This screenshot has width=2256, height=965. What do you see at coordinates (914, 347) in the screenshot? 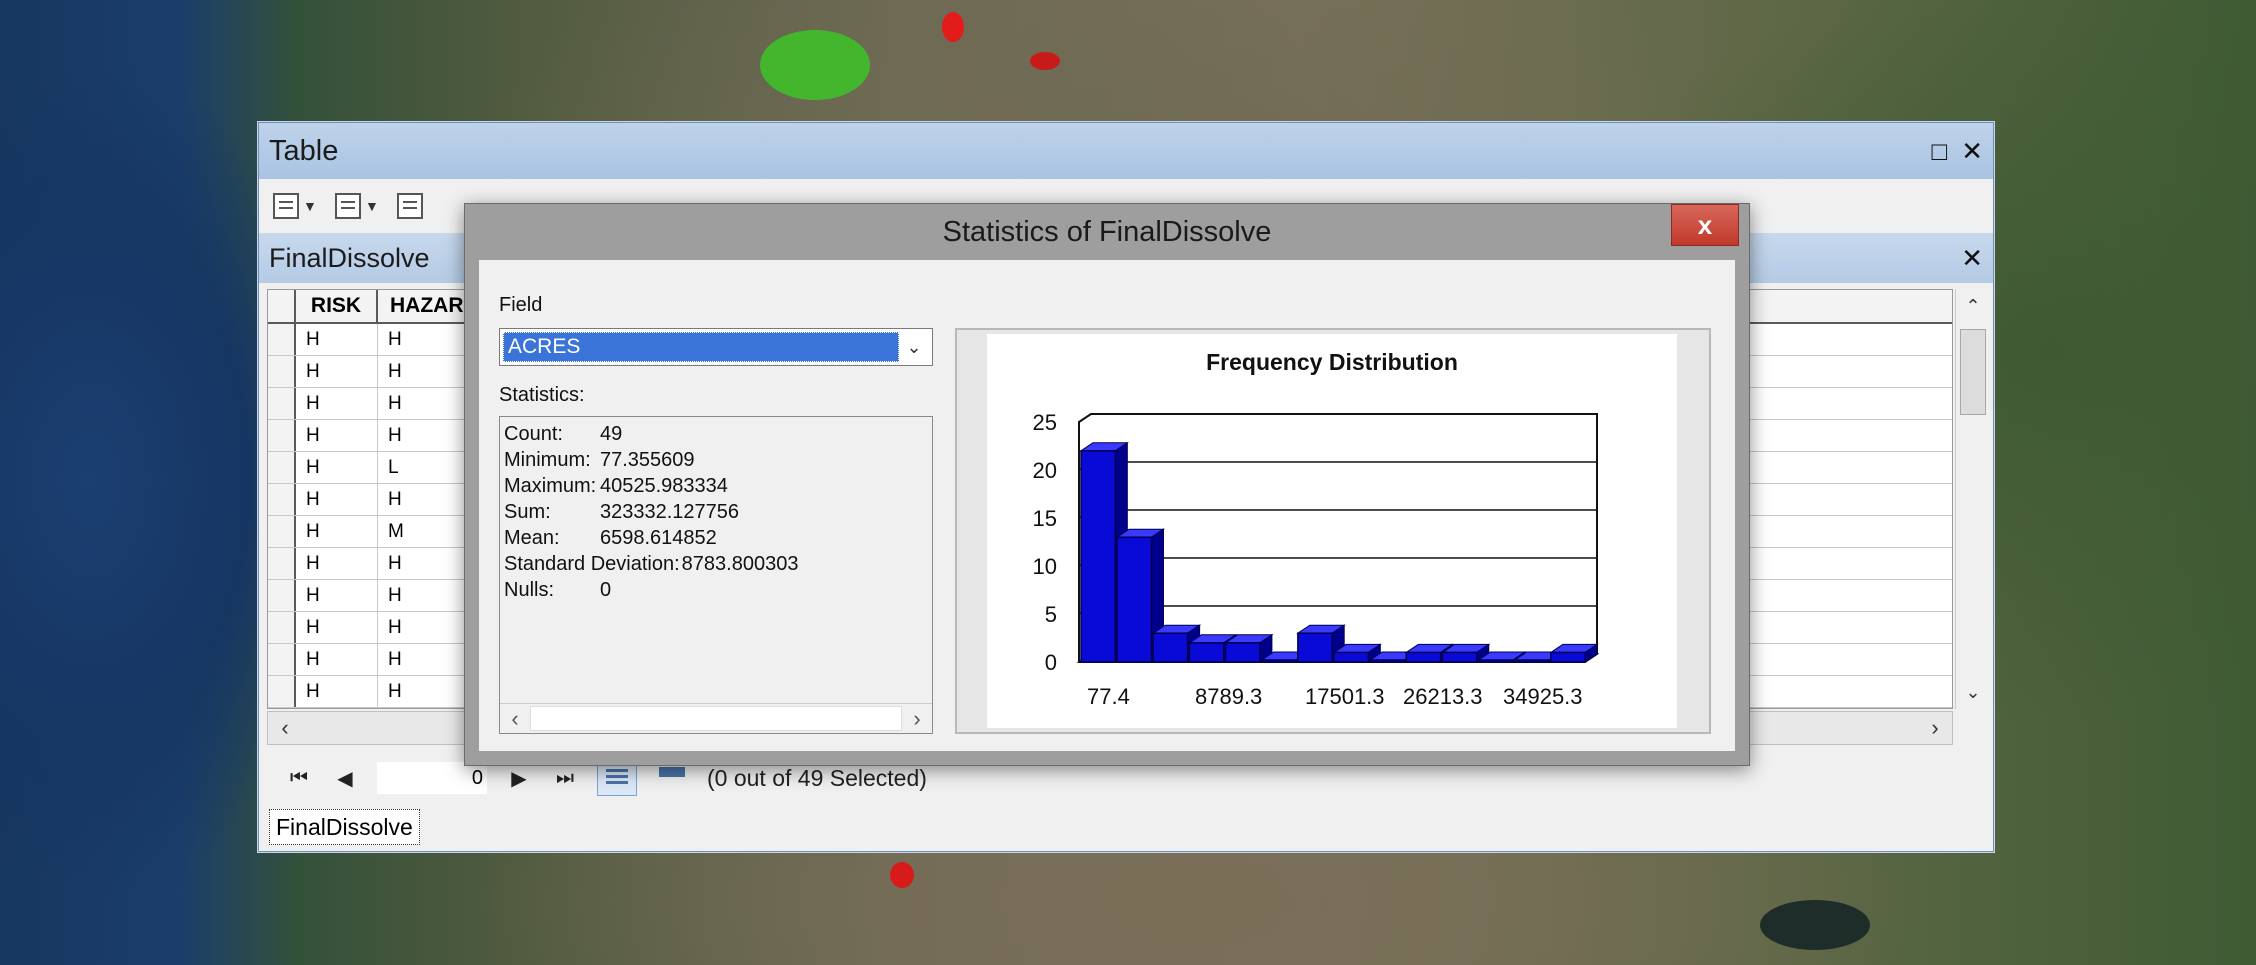
I see `chevron-down-icon: ⌄` at bounding box center [914, 347].